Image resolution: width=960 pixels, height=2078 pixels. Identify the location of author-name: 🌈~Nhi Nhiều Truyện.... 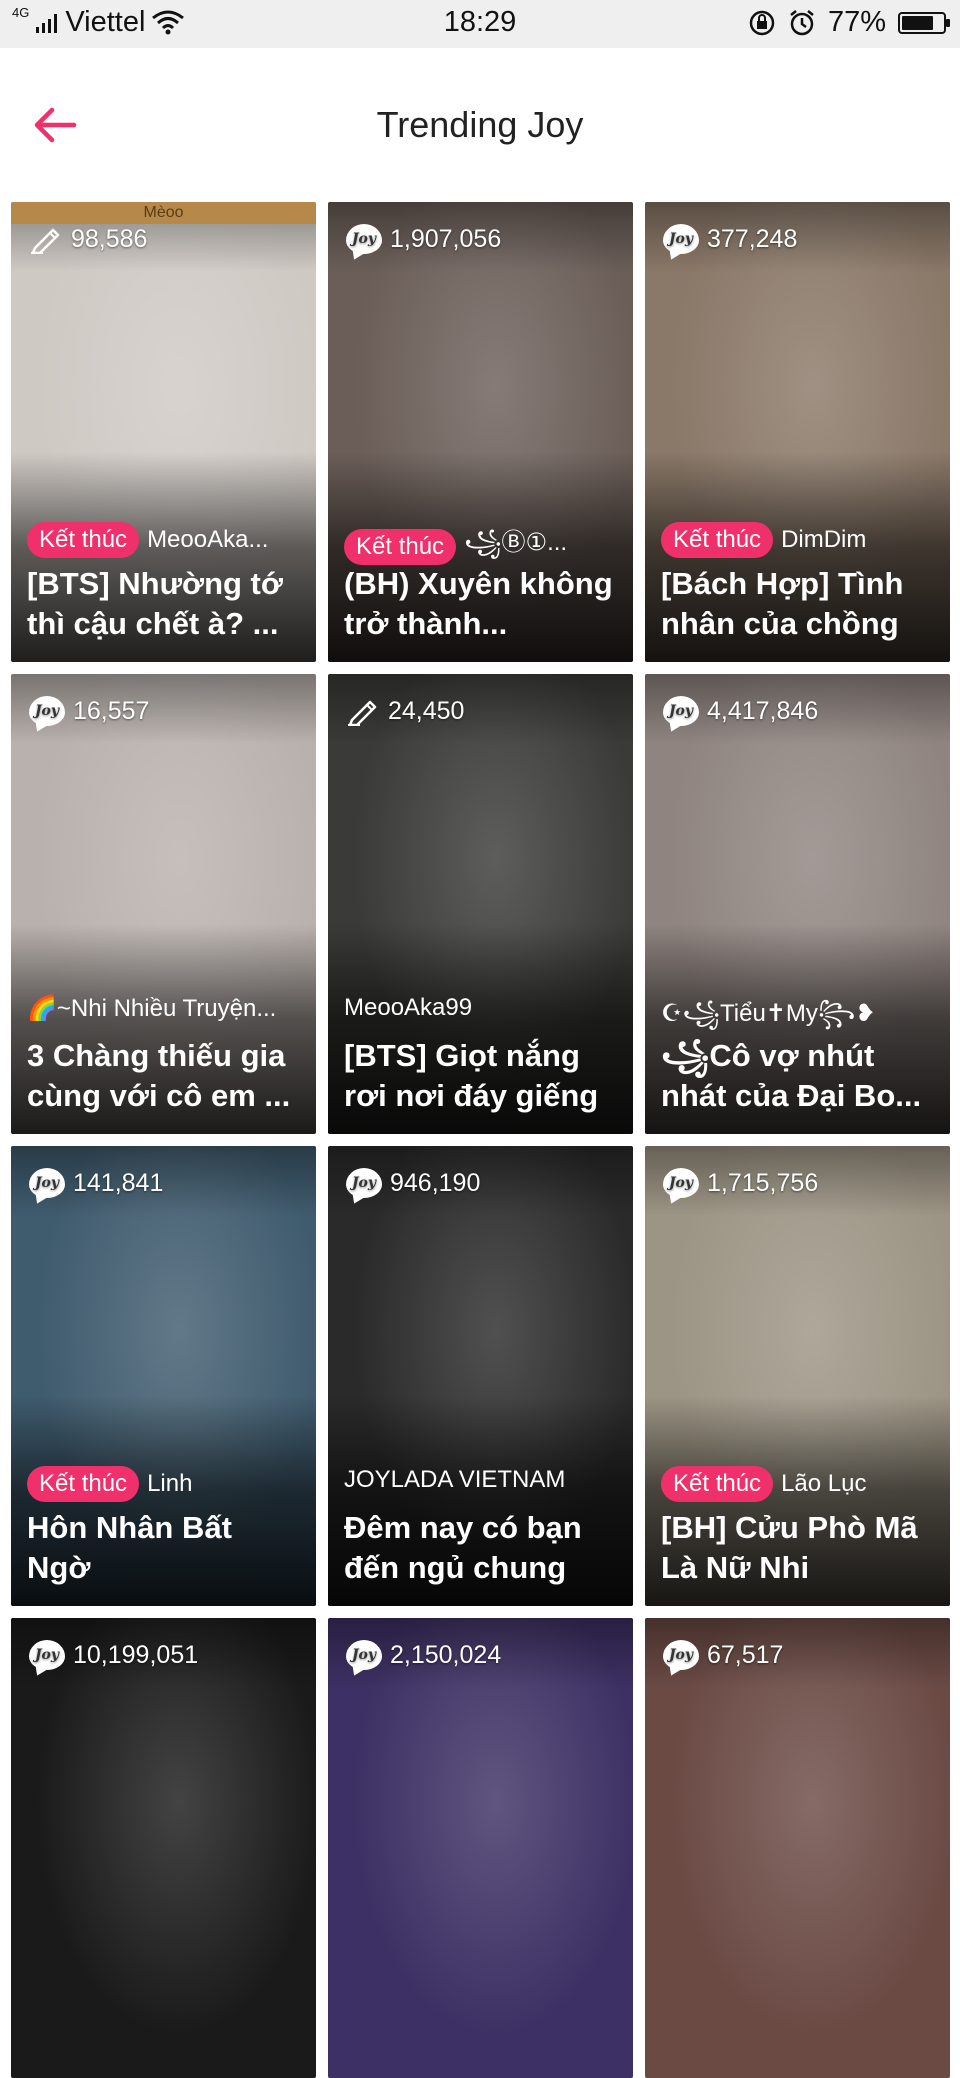
(152, 1008).